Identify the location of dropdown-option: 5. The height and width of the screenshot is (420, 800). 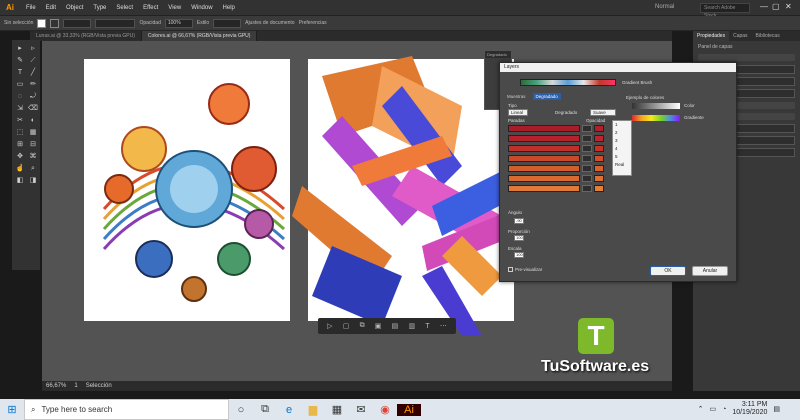
(622, 157).